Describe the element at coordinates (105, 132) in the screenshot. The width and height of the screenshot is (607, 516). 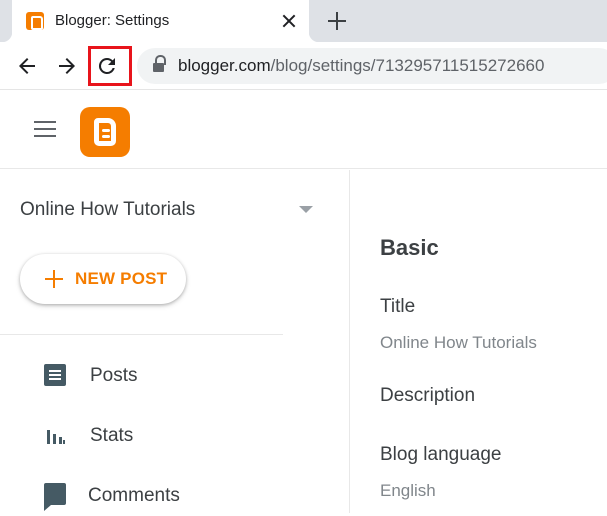
I see `blogger-logo-icon` at that location.